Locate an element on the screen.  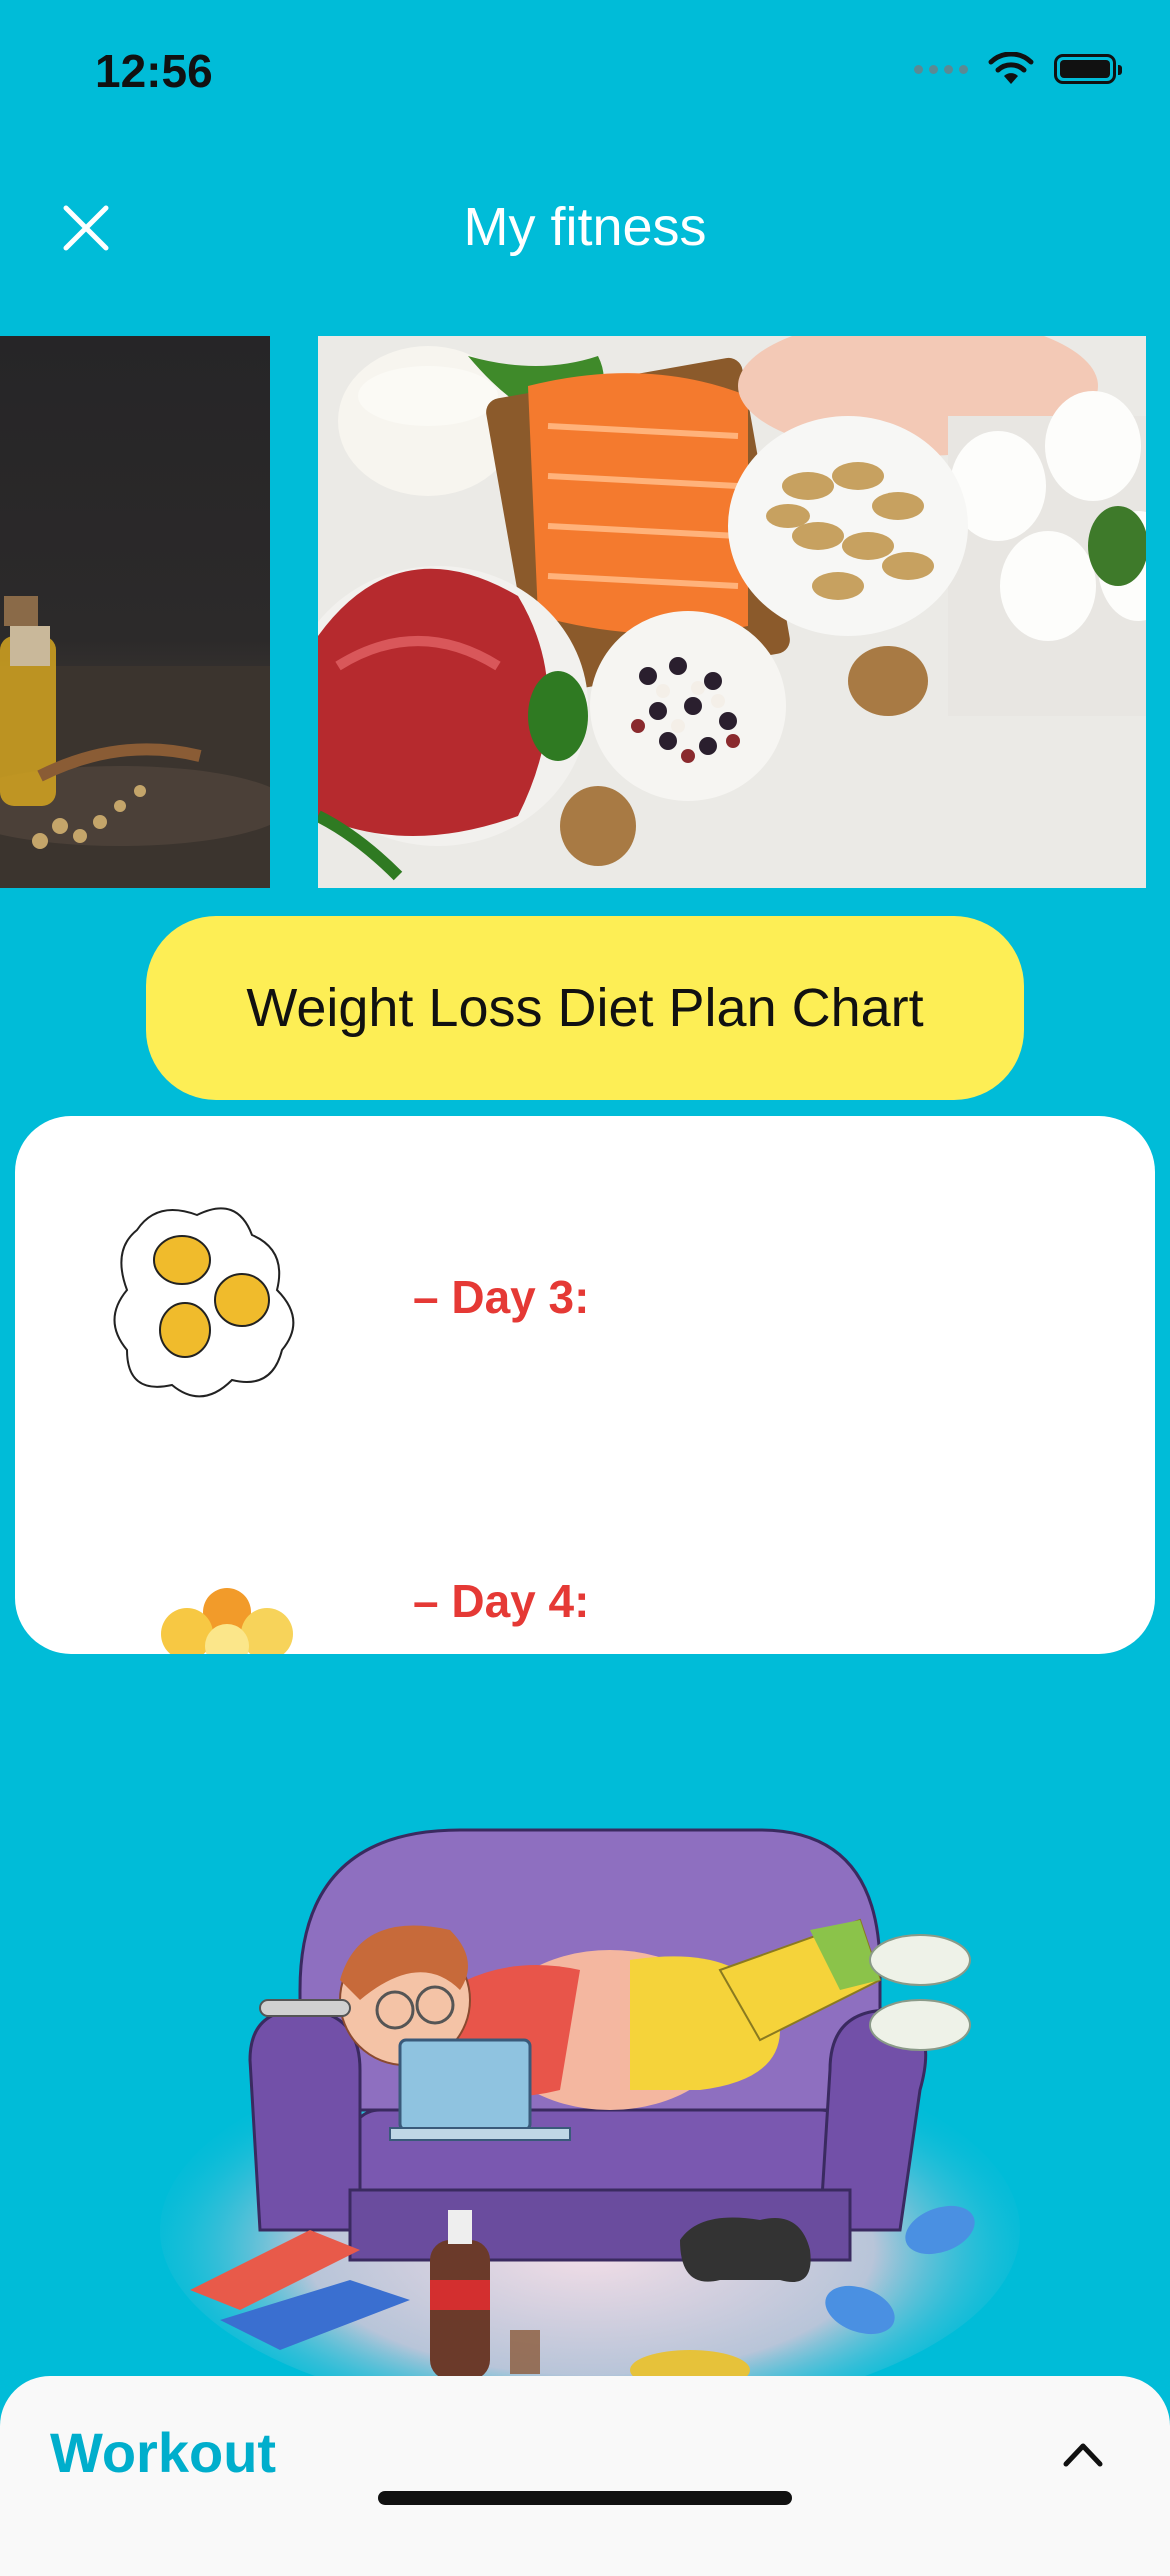
list-item: – Day 3: is located at coordinates (585, 1300).